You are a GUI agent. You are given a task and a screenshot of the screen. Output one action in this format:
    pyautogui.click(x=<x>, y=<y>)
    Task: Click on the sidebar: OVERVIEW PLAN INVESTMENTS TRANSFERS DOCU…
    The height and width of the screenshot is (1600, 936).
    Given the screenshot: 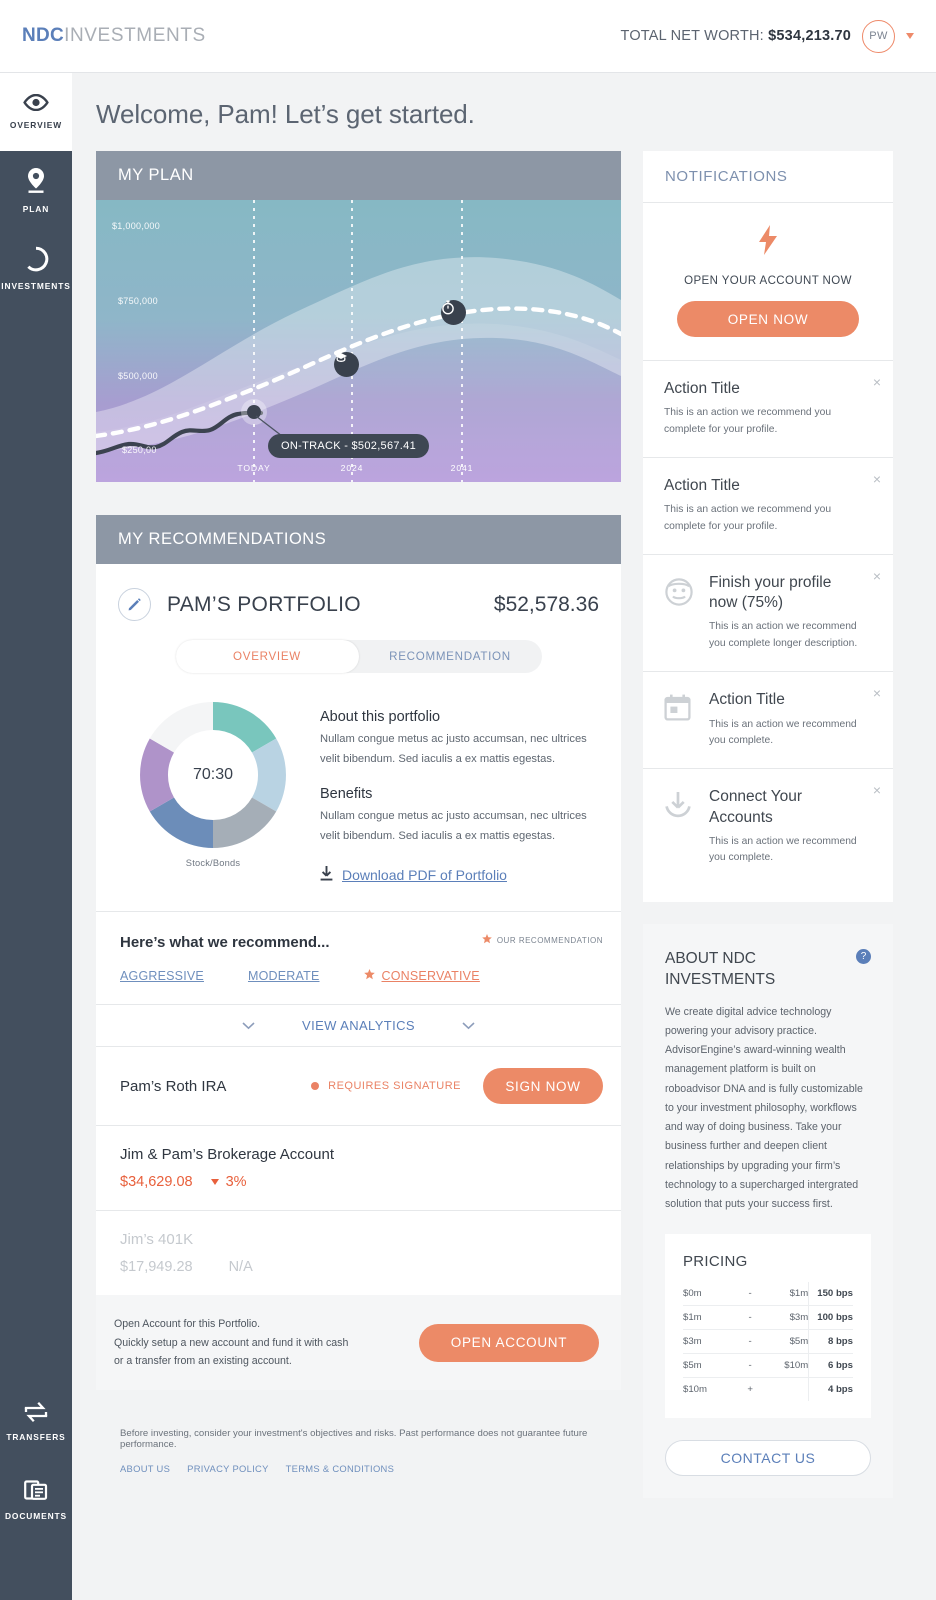 What is the action you would take?
    pyautogui.click(x=36, y=836)
    